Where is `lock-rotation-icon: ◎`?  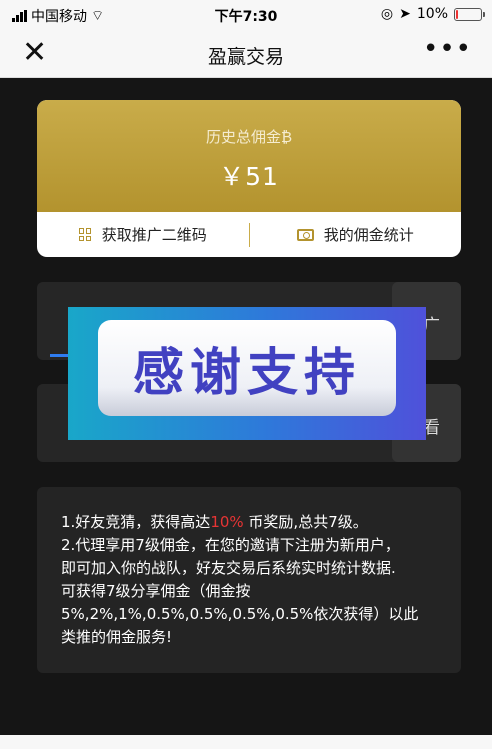 lock-rotation-icon: ◎ is located at coordinates (387, 14).